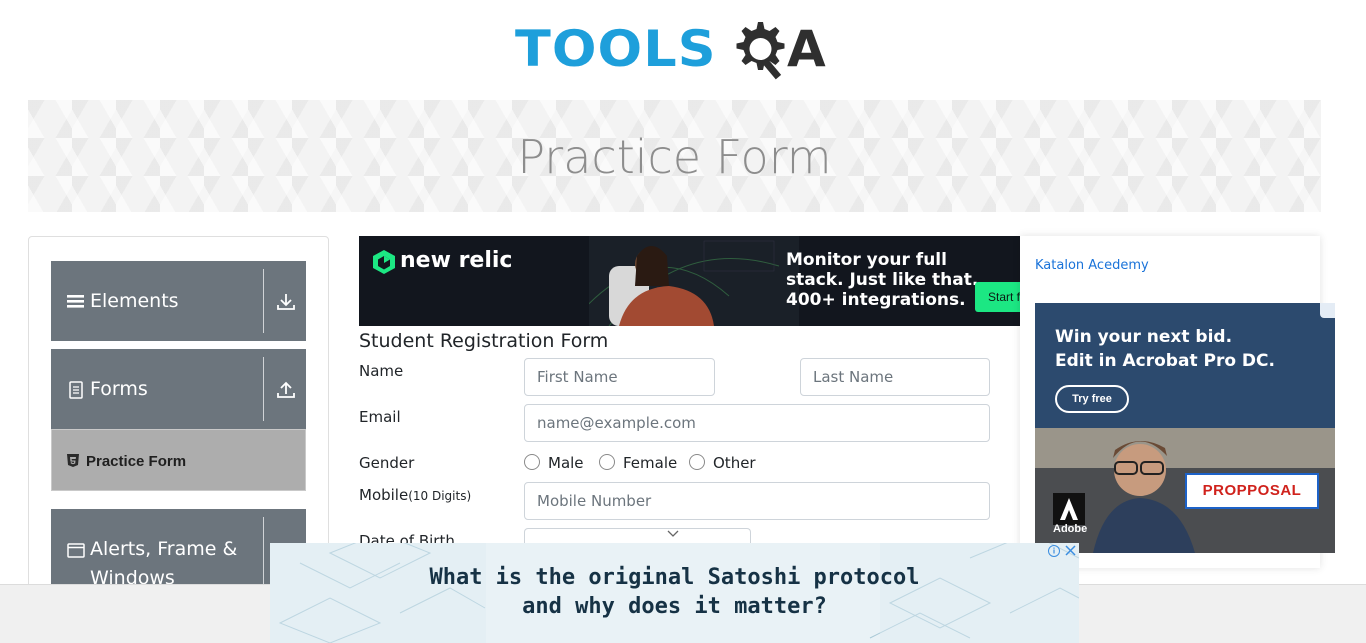 Image resolution: width=1366 pixels, height=643 pixels. Describe the element at coordinates (650, 463) in the screenshot. I see `gender-female-label: Female` at that location.